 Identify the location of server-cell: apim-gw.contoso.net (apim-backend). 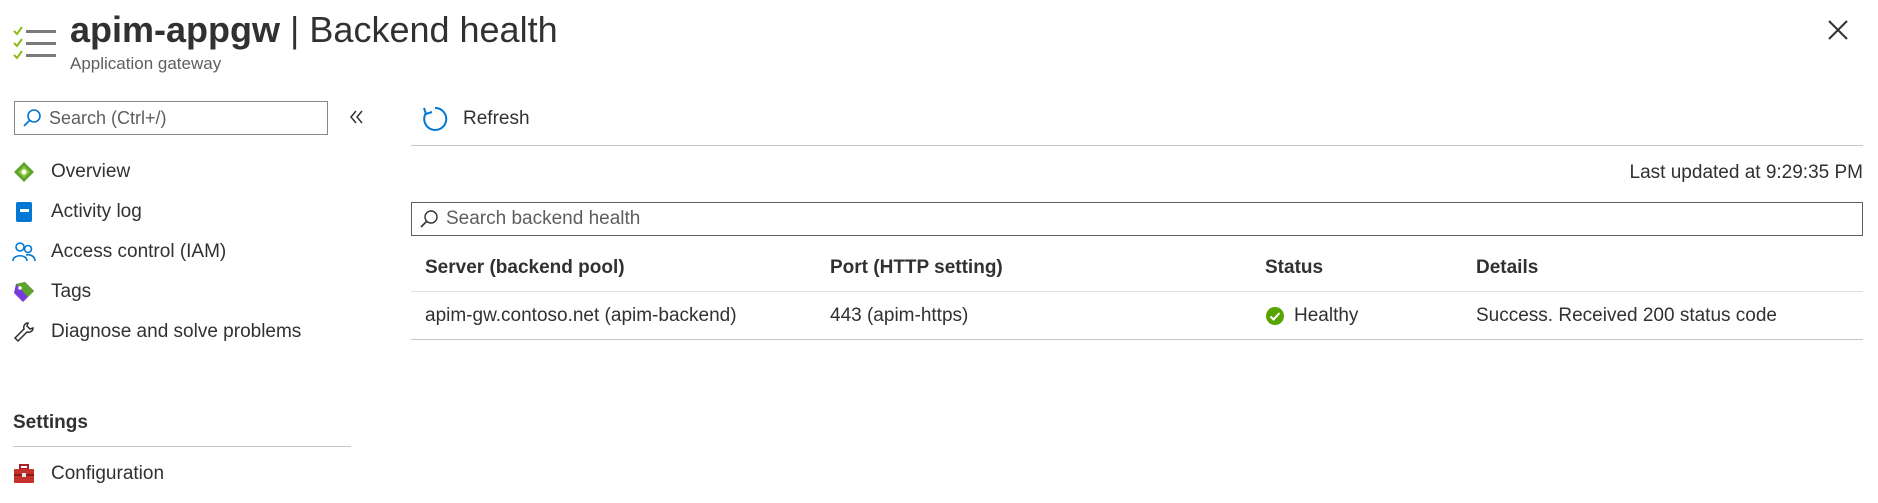
(581, 315).